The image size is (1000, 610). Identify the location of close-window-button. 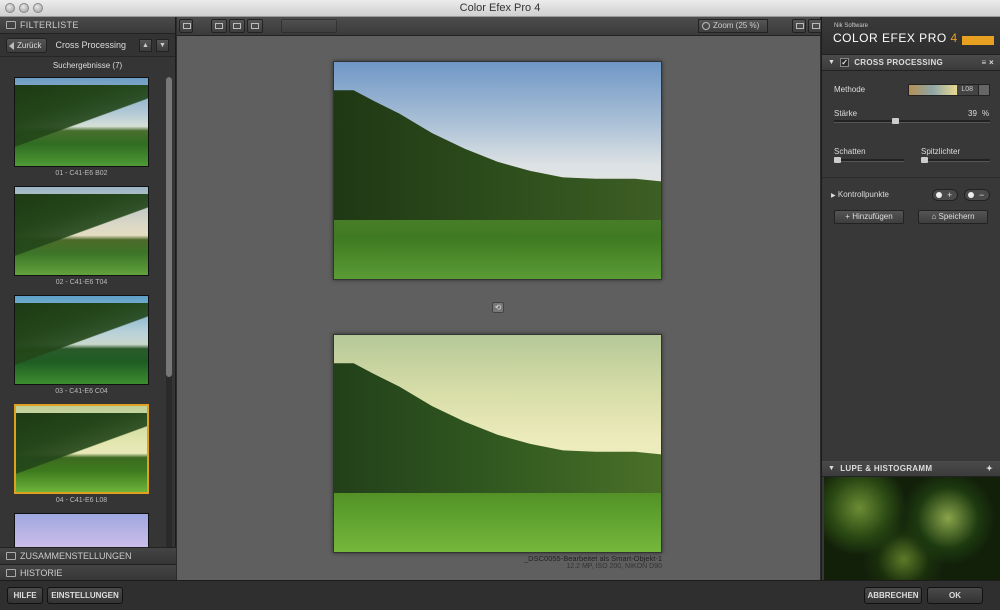
(10, 8).